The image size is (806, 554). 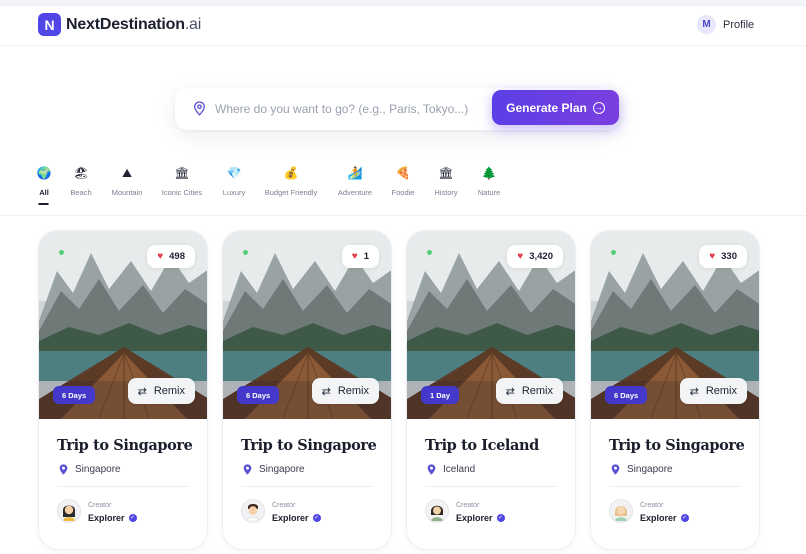 I want to click on tab-label: Budget Friendly, so click(x=291, y=192).